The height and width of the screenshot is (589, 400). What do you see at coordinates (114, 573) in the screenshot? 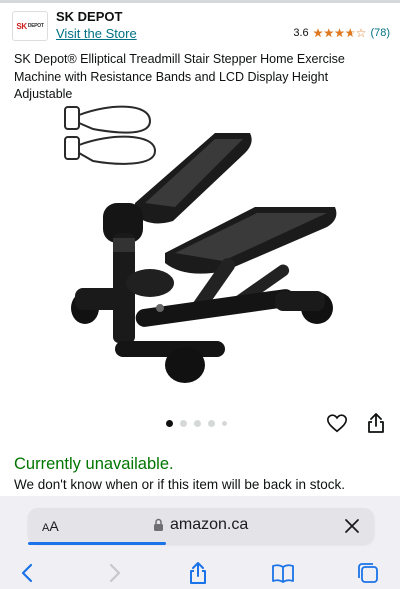
I see `forward-icon` at bounding box center [114, 573].